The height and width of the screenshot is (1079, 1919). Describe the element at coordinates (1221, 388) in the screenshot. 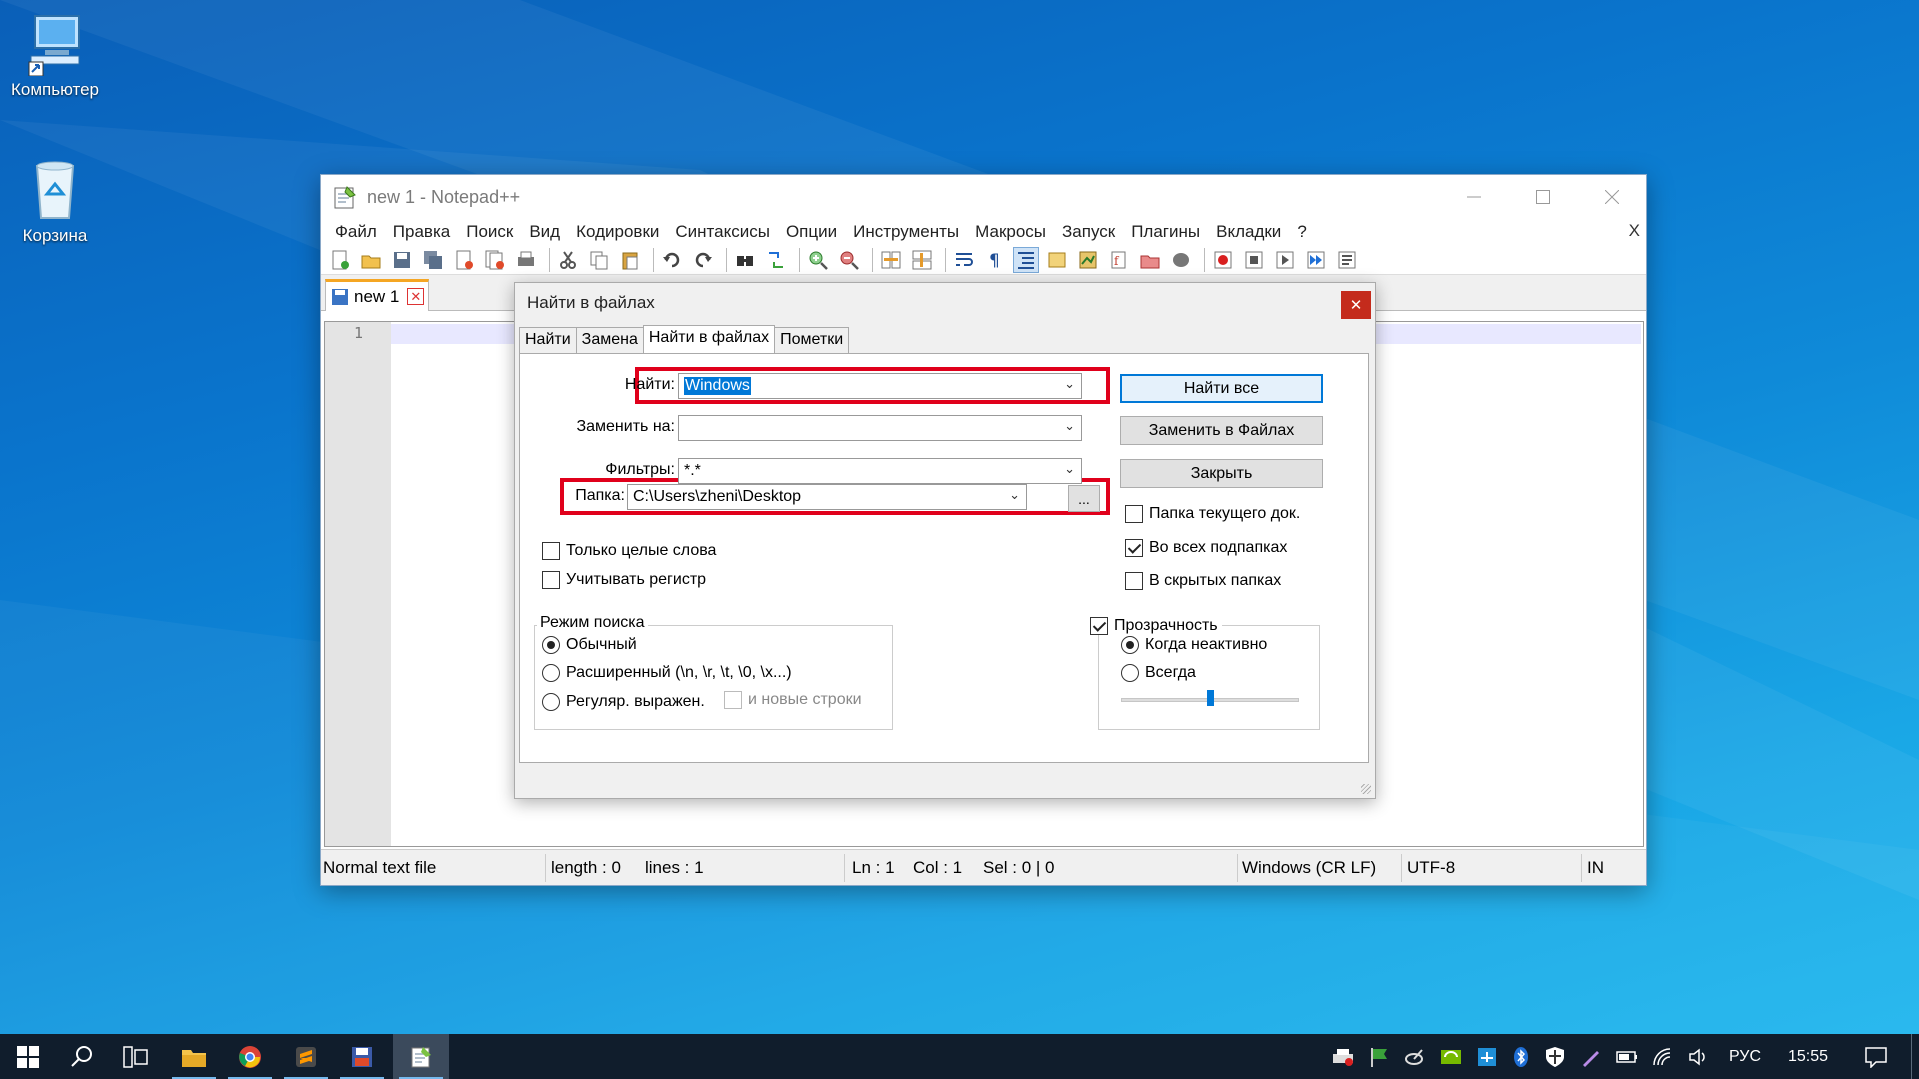

I see `find-all-button: Найти все` at that location.